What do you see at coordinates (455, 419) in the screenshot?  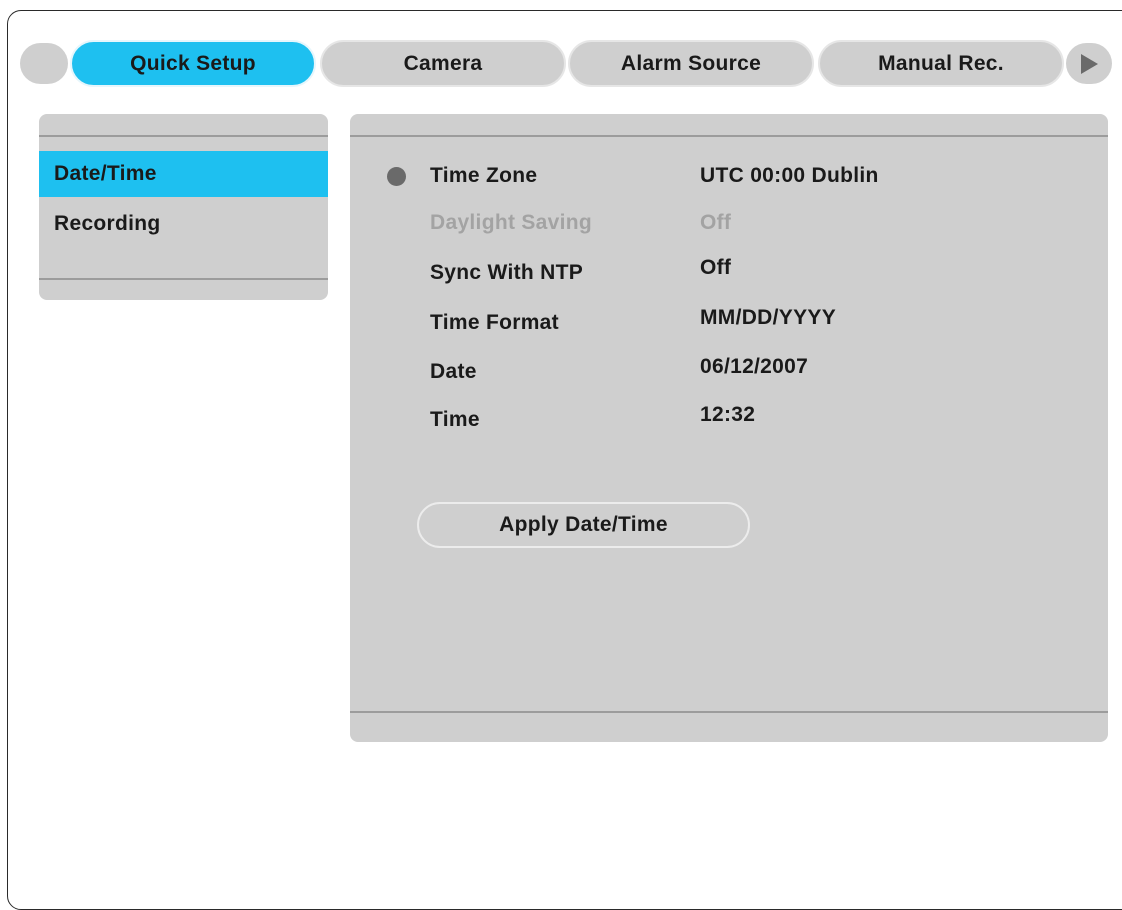 I see `time-label: Time` at bounding box center [455, 419].